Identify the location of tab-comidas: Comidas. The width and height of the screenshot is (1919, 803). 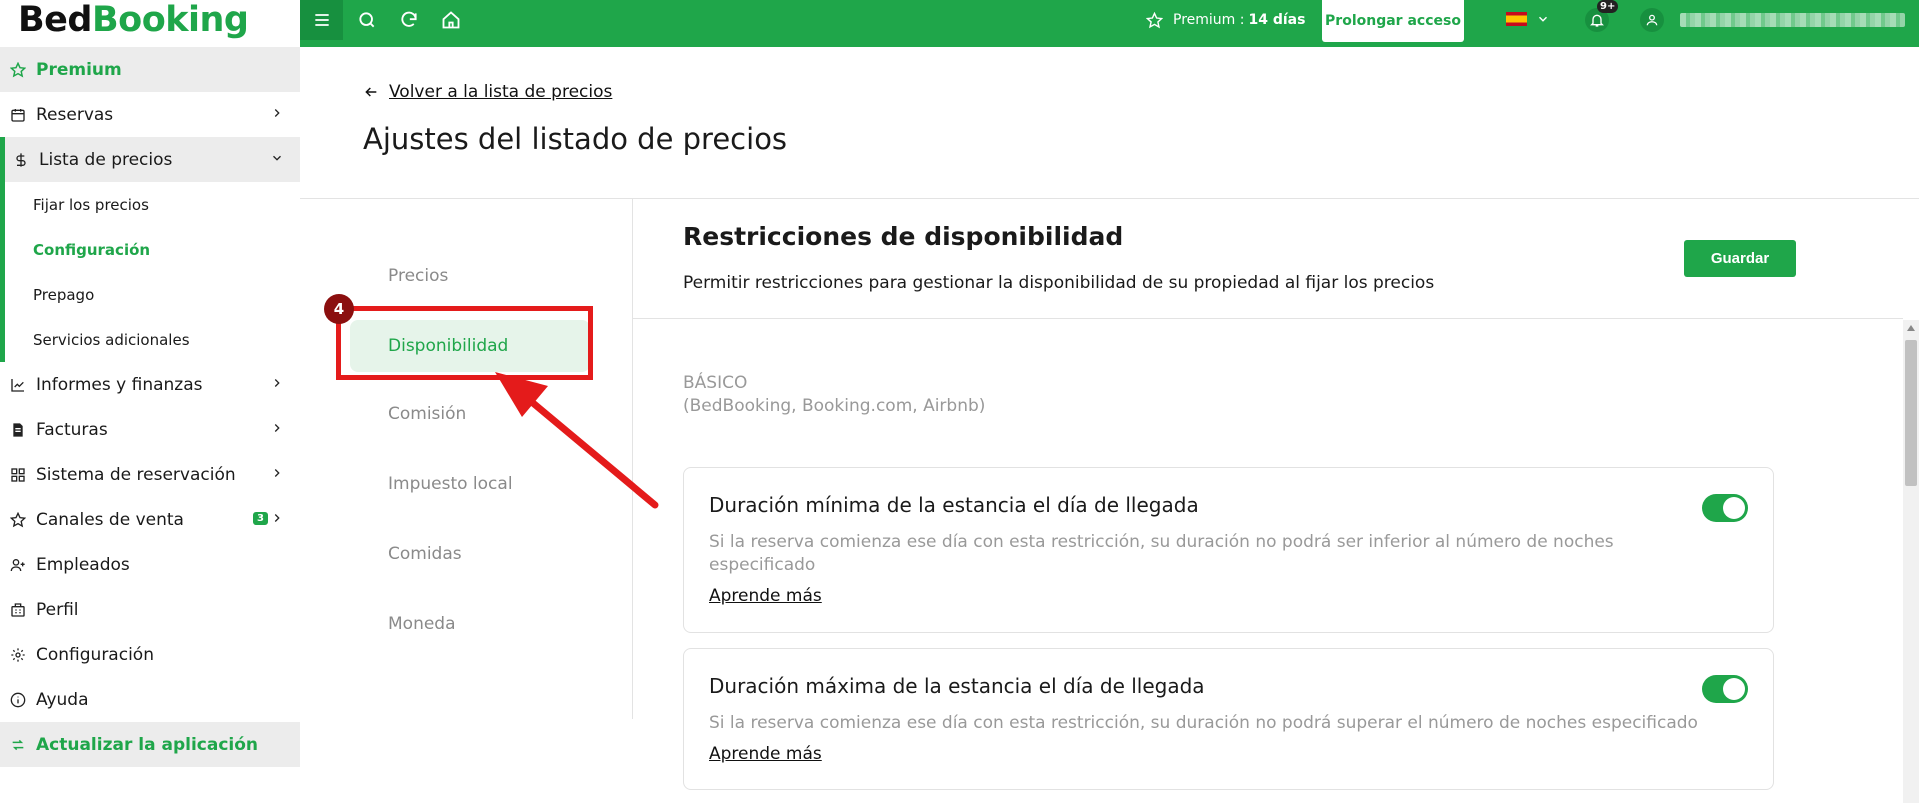
(470, 554).